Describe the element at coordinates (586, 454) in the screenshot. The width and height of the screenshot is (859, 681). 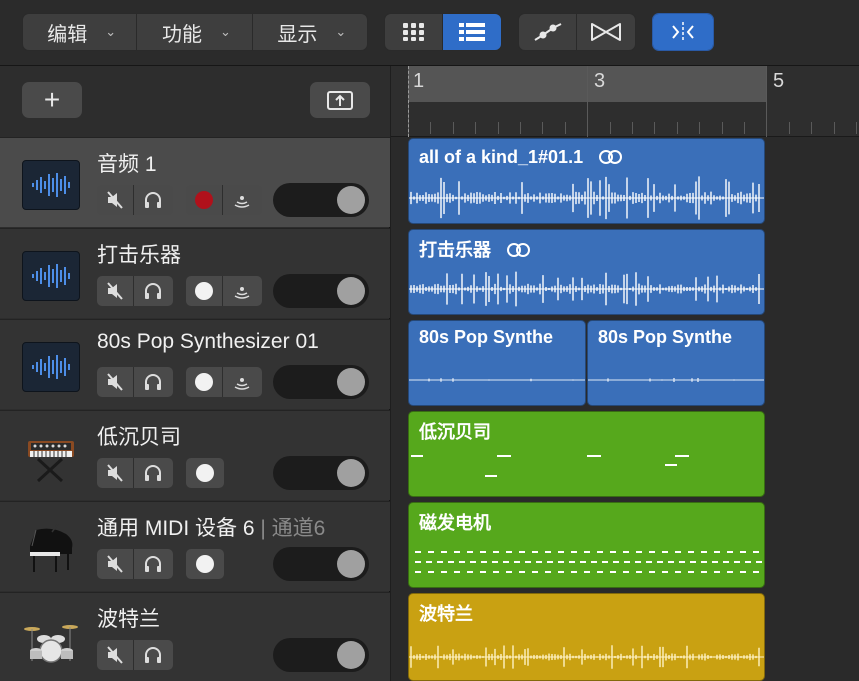
I see `midi-region: 低沉贝司` at that location.